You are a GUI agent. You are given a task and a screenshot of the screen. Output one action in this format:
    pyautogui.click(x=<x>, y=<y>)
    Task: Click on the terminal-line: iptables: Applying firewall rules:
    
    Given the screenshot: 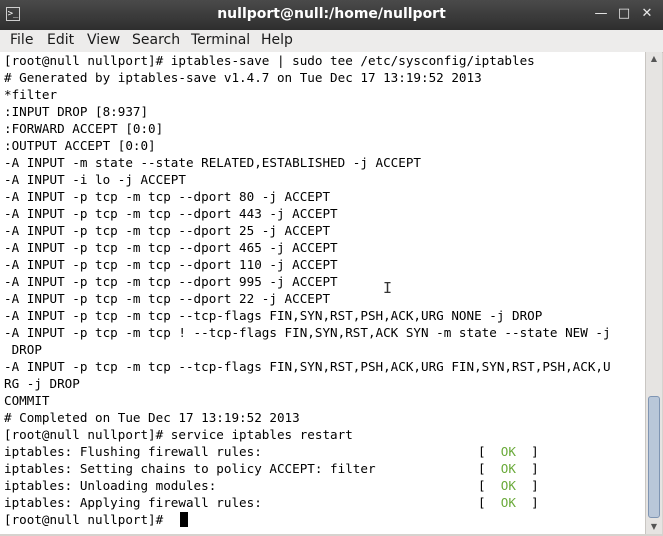 What is the action you would take?
    pyautogui.click(x=133, y=502)
    